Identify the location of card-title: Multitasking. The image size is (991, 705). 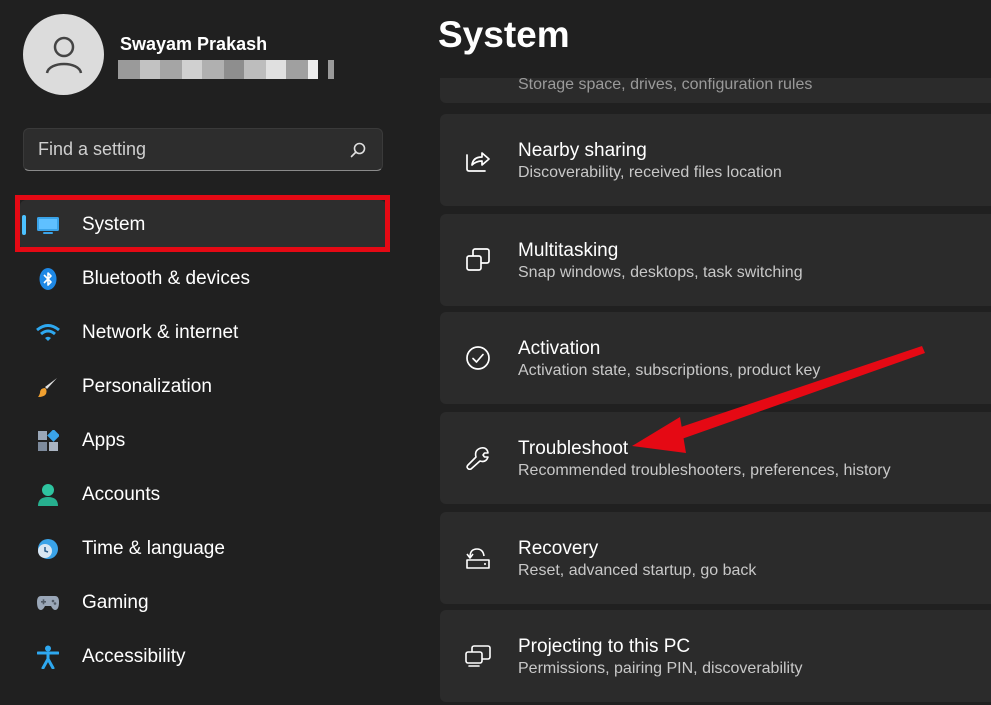
(568, 250).